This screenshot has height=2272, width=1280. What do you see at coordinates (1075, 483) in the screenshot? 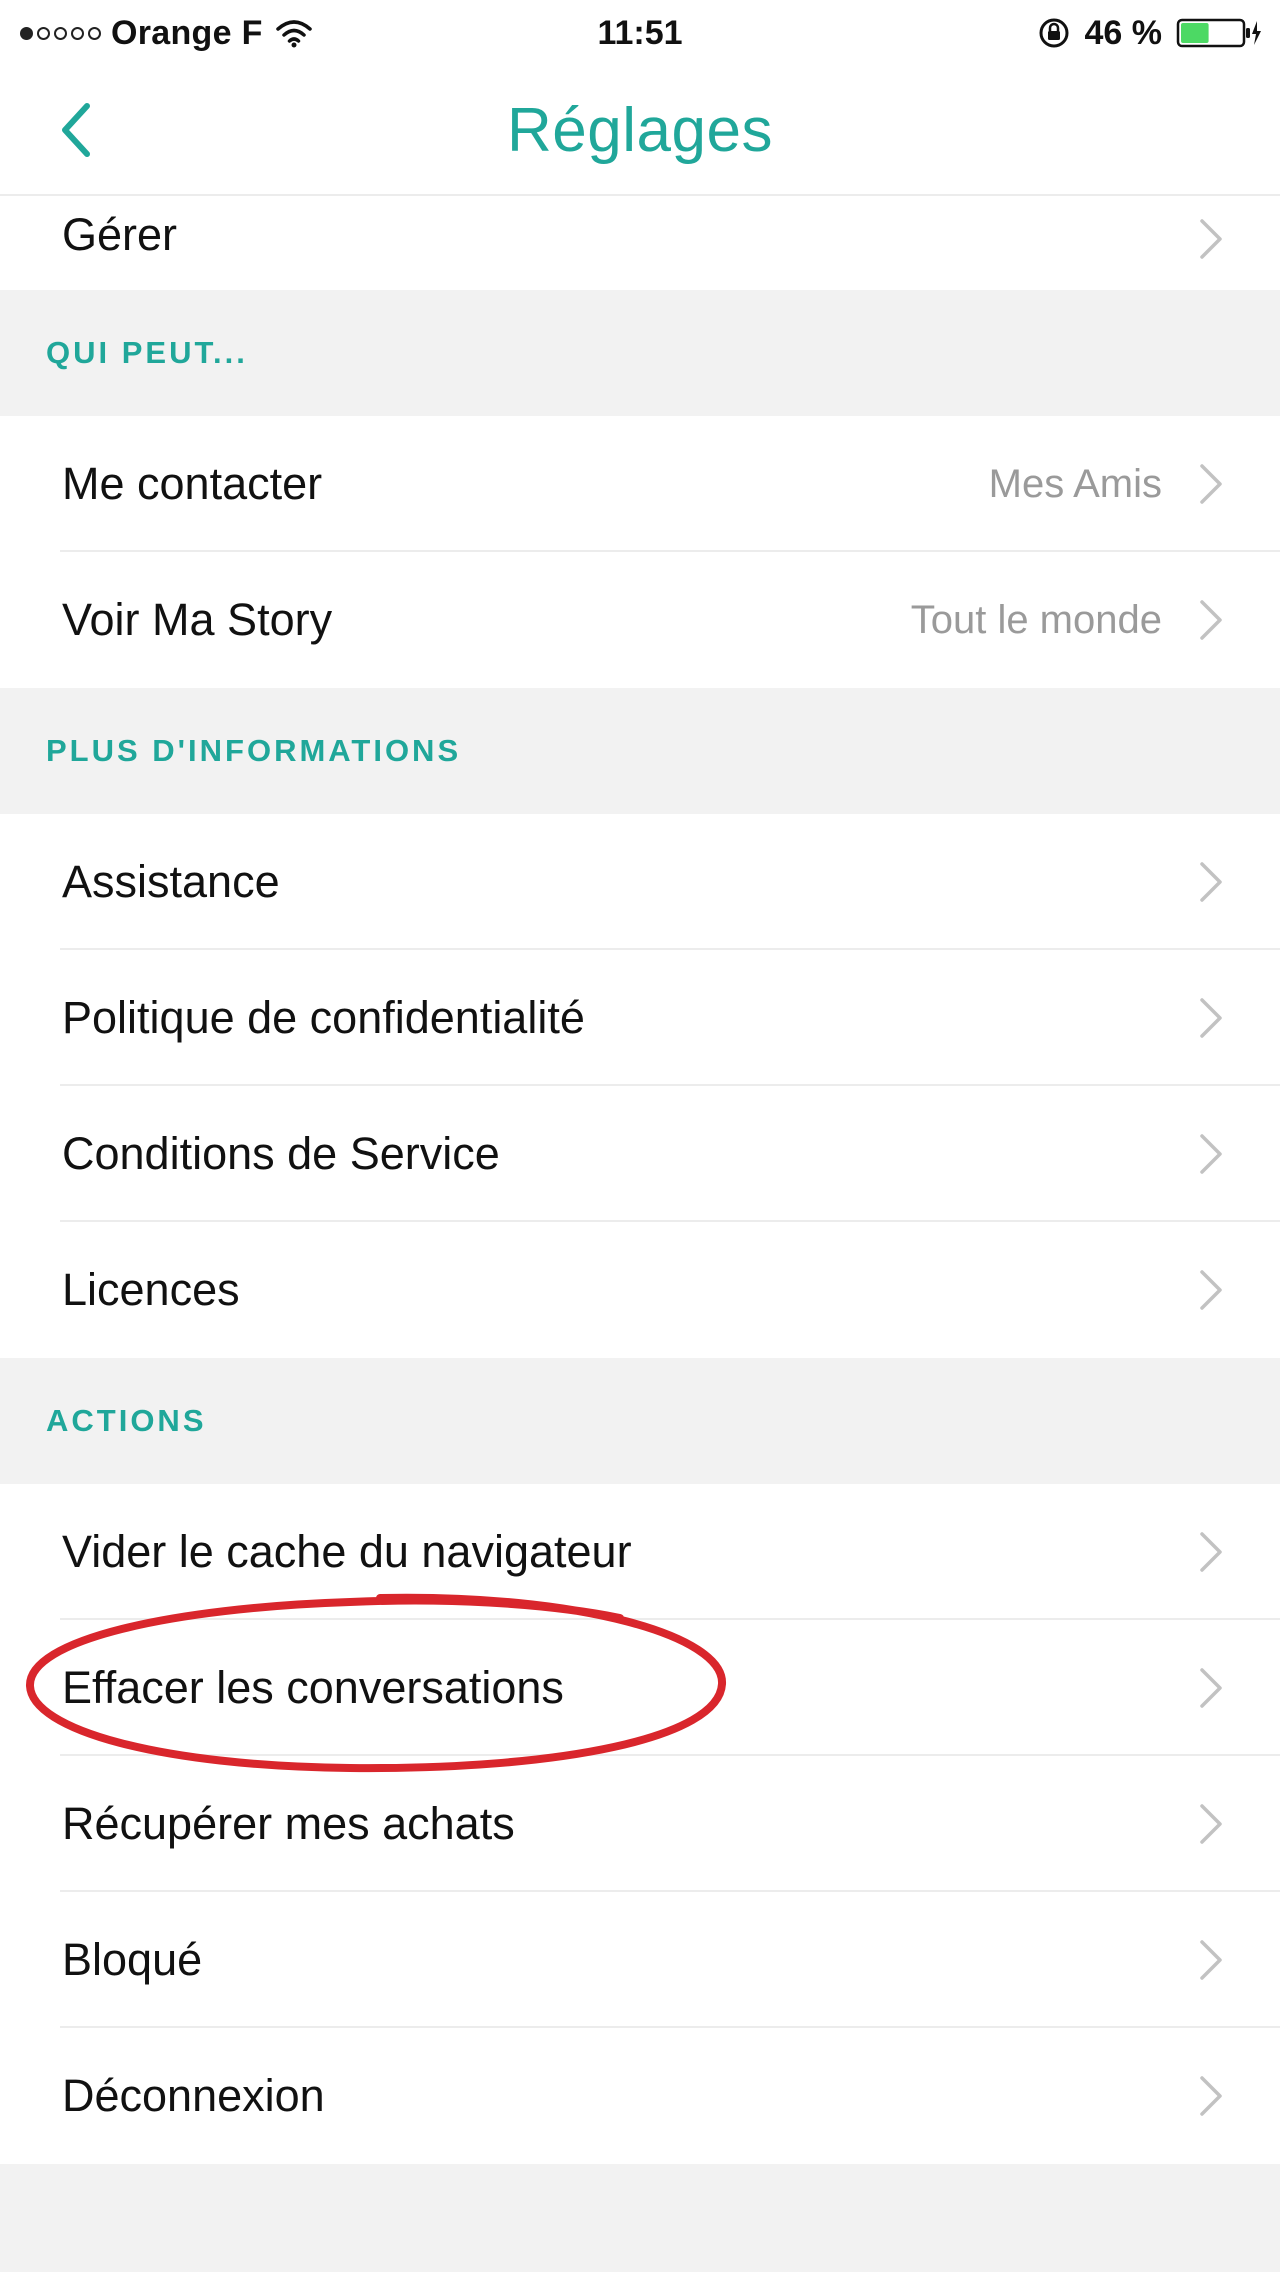
I see `row-value: Mes Amis` at bounding box center [1075, 483].